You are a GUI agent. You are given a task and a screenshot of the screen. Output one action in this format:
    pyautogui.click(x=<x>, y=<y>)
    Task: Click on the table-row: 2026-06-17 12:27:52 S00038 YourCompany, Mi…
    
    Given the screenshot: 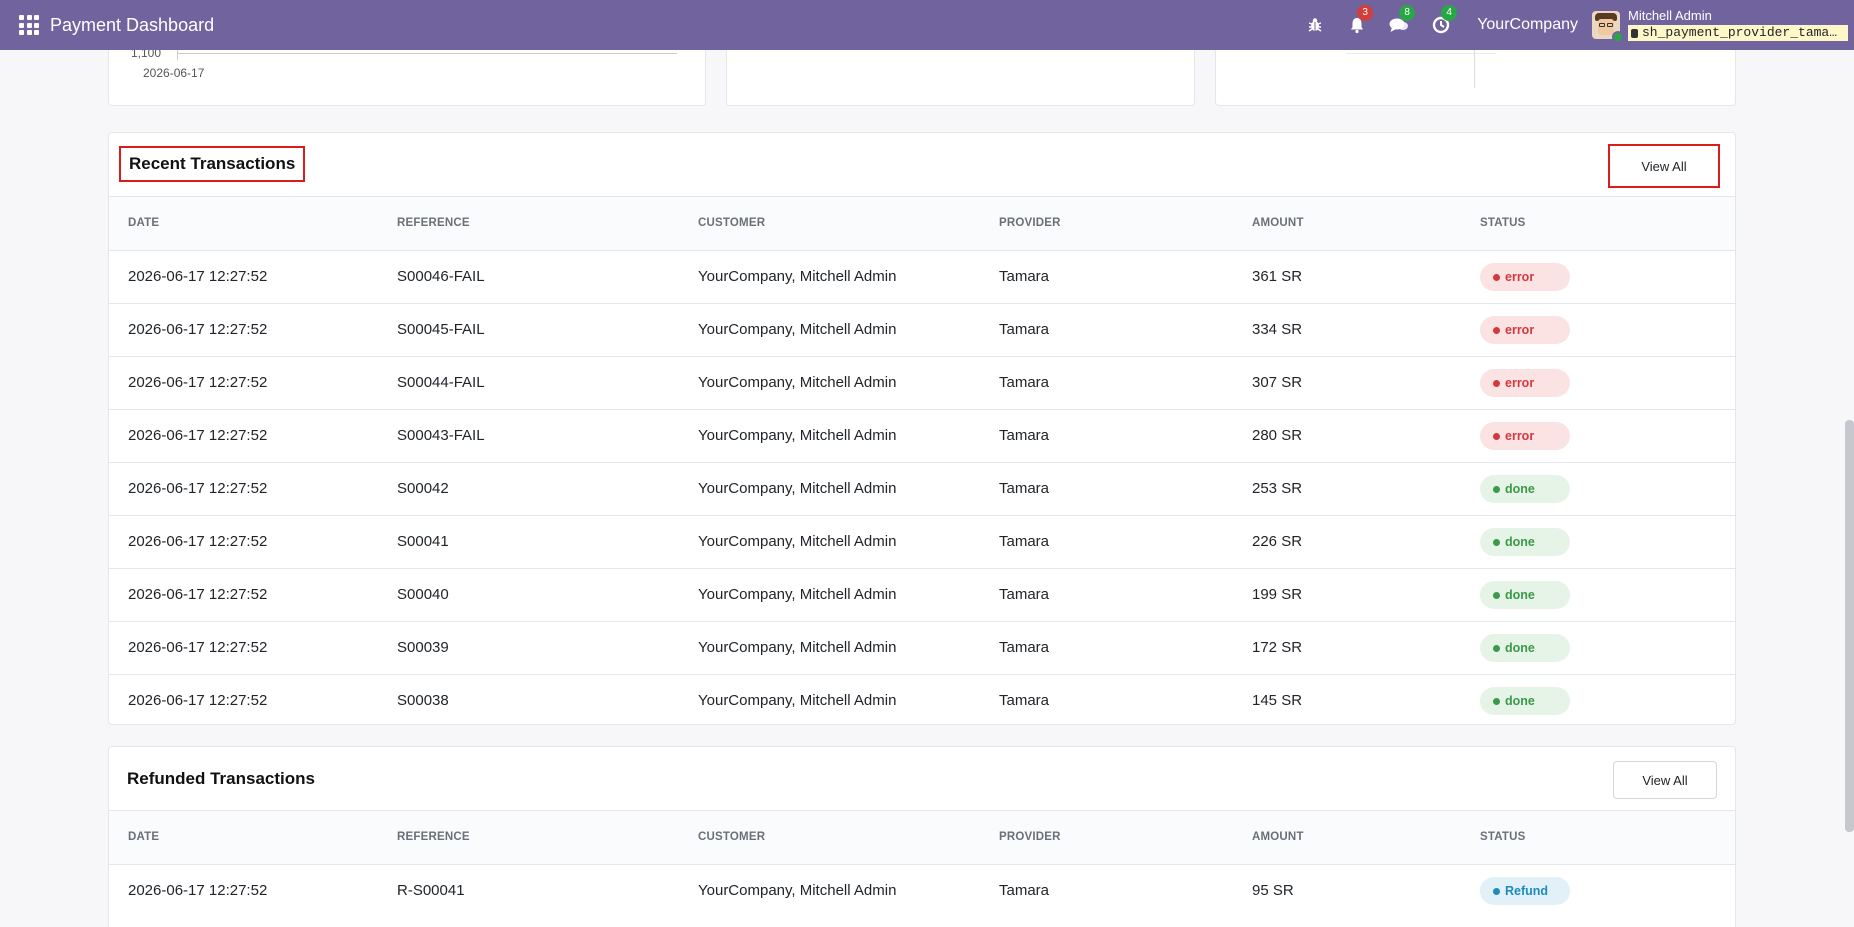 What is the action you would take?
    pyautogui.click(x=922, y=700)
    